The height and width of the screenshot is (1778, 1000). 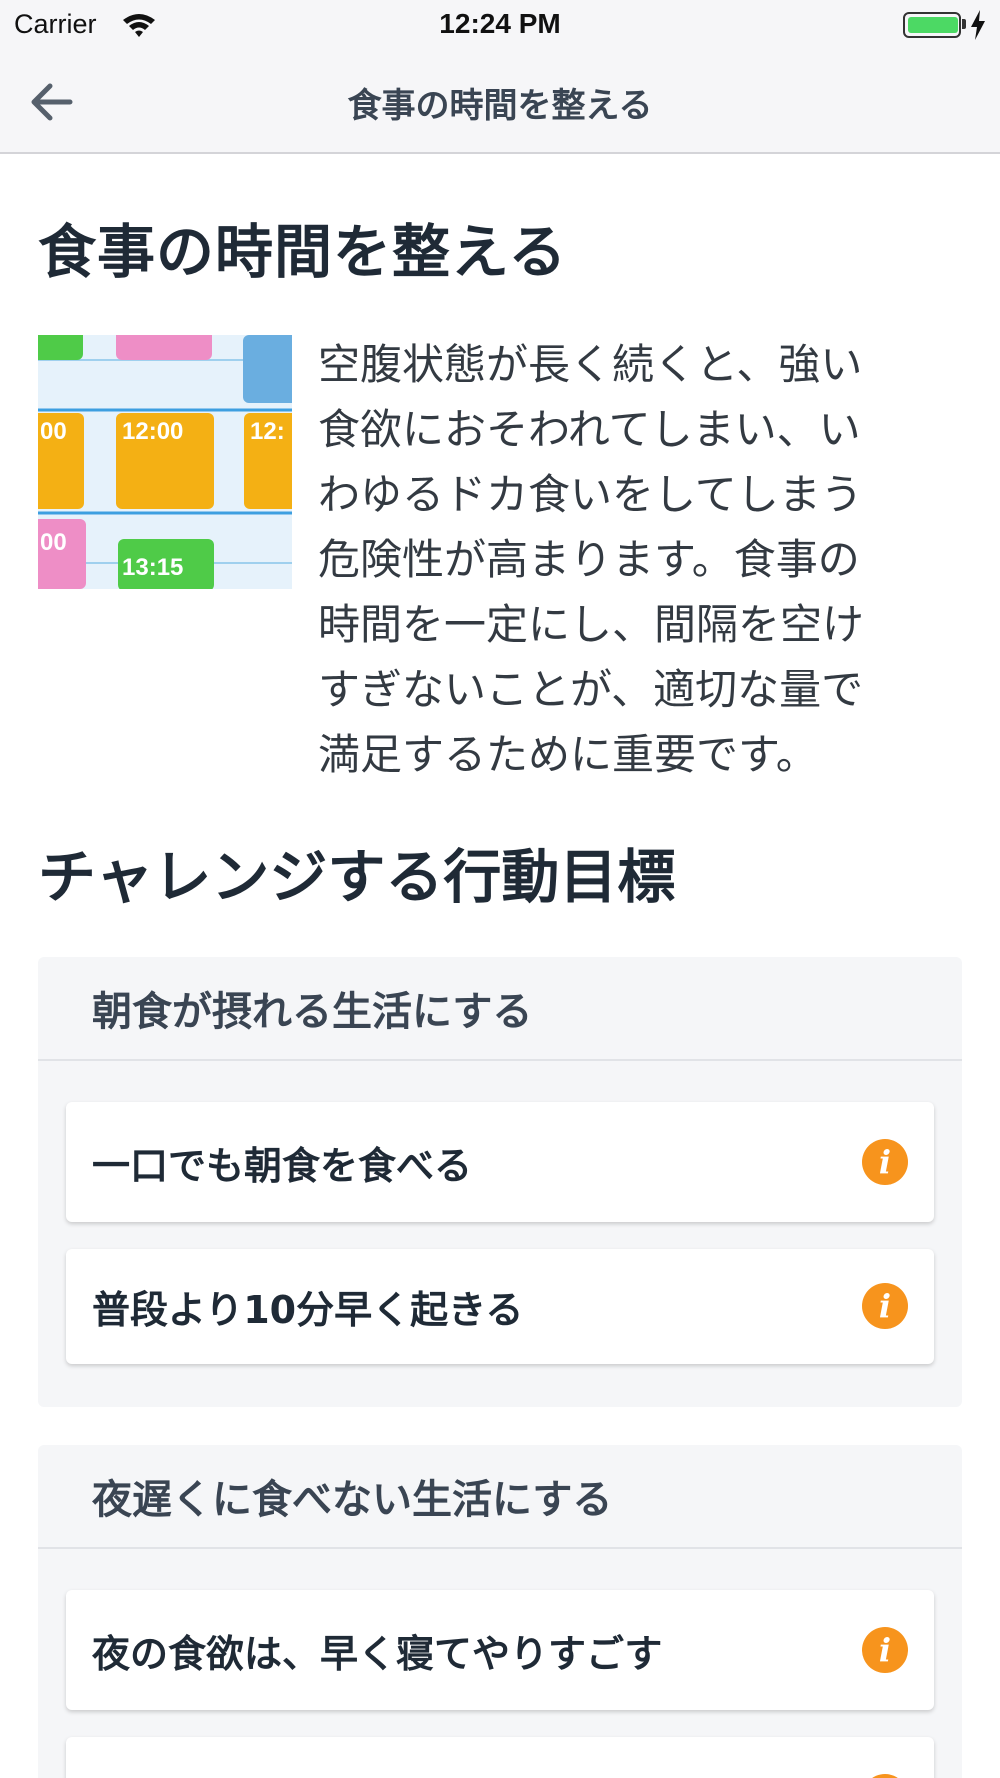 What do you see at coordinates (591, 624) in the screenshot?
I see `intro-line: 時間を一定にし、間隔を空け` at bounding box center [591, 624].